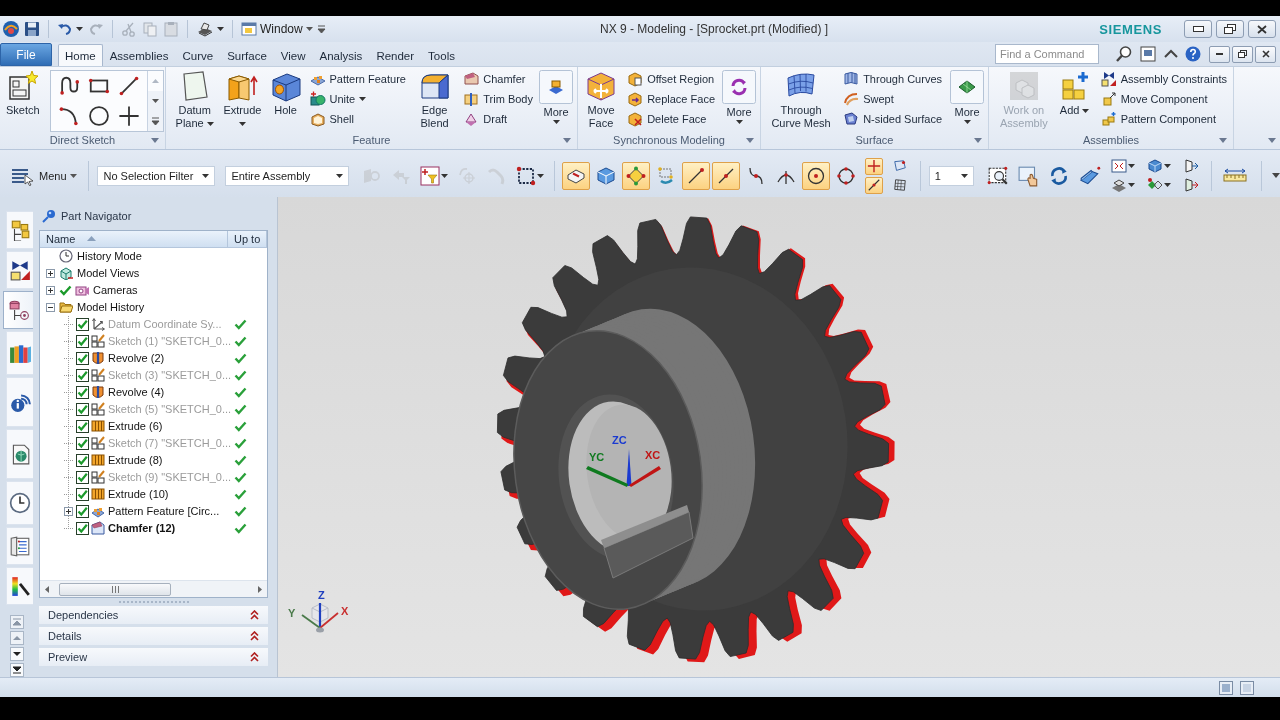 The height and width of the screenshot is (720, 1280). What do you see at coordinates (1275, 175) in the screenshot?
I see `toolbar-options-icon` at bounding box center [1275, 175].